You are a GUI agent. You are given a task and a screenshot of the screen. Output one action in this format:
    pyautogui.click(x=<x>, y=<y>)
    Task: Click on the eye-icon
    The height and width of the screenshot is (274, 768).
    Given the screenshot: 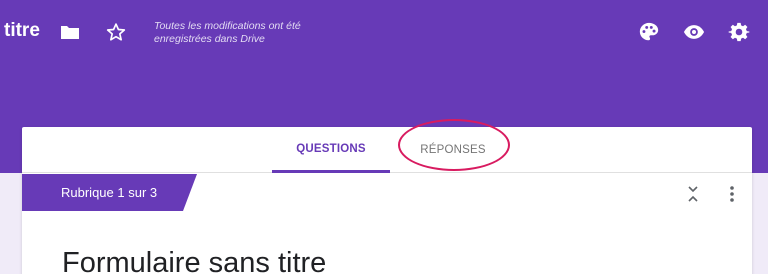 What is the action you would take?
    pyautogui.click(x=694, y=32)
    